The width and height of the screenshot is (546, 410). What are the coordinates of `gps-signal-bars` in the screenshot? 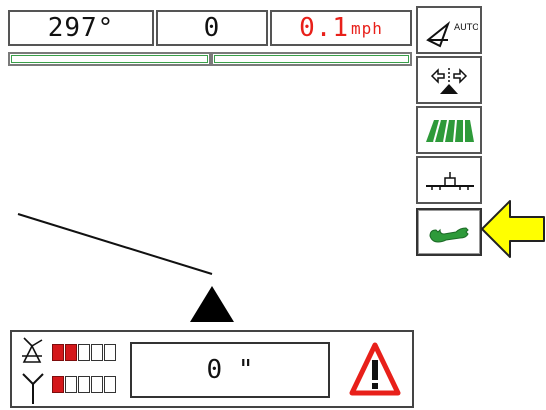 It's located at (84, 352).